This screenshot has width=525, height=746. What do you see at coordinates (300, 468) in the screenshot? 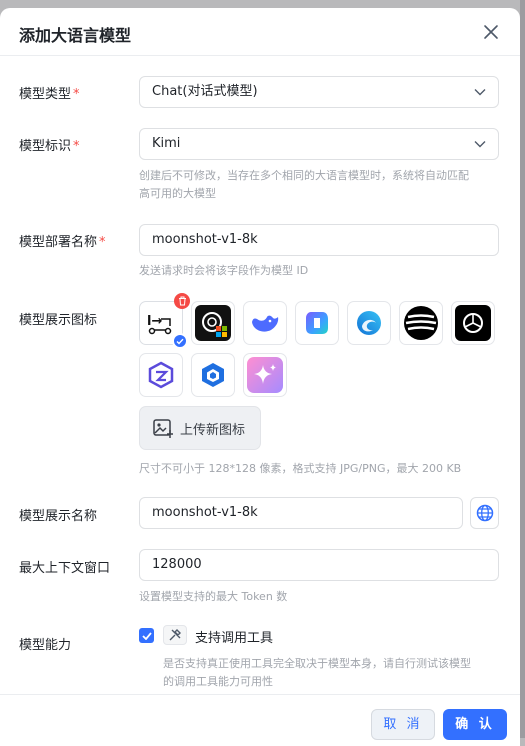
I see `upload-hint: 尺寸不可小于 128*128 像素，格式支持 JPG/PNG，最大 200 KB` at bounding box center [300, 468].